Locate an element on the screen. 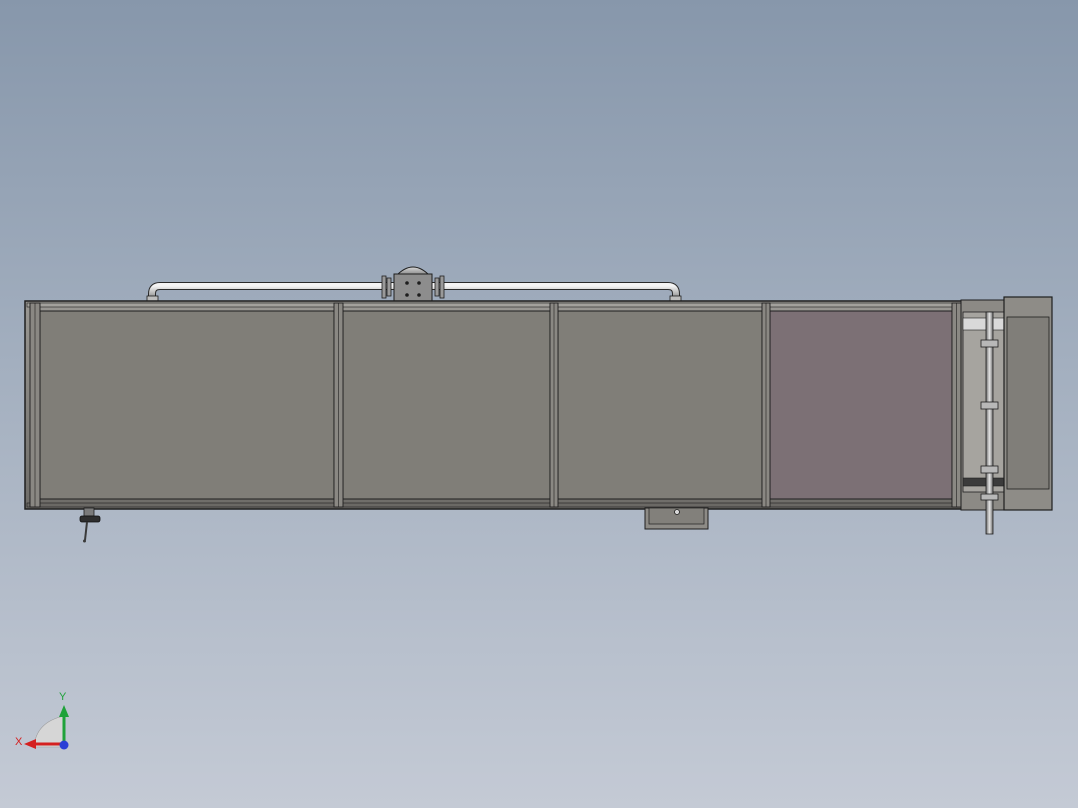 The image size is (1078, 808). z-axis-dot is located at coordinates (64, 745).